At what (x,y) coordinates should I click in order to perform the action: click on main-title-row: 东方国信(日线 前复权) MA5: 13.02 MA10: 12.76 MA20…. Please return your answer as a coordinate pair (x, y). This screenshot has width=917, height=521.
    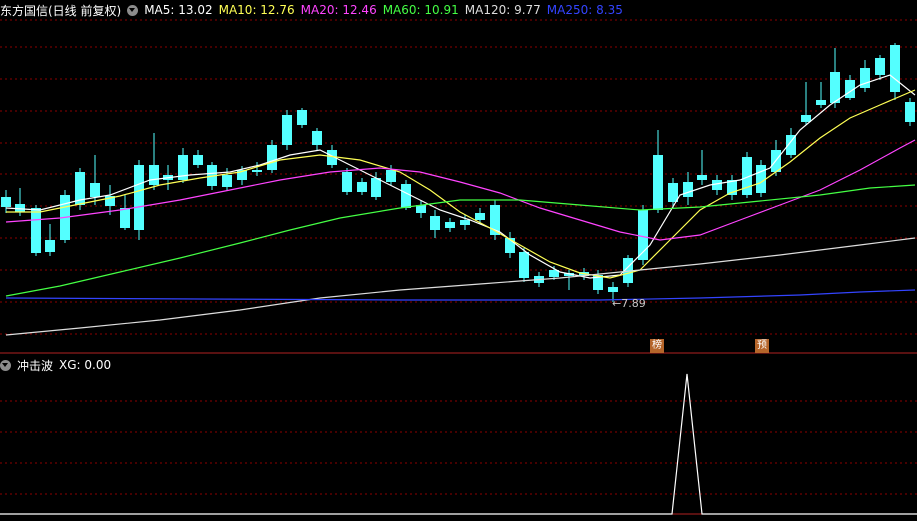
    Looking at the image, I should click on (314, 10).